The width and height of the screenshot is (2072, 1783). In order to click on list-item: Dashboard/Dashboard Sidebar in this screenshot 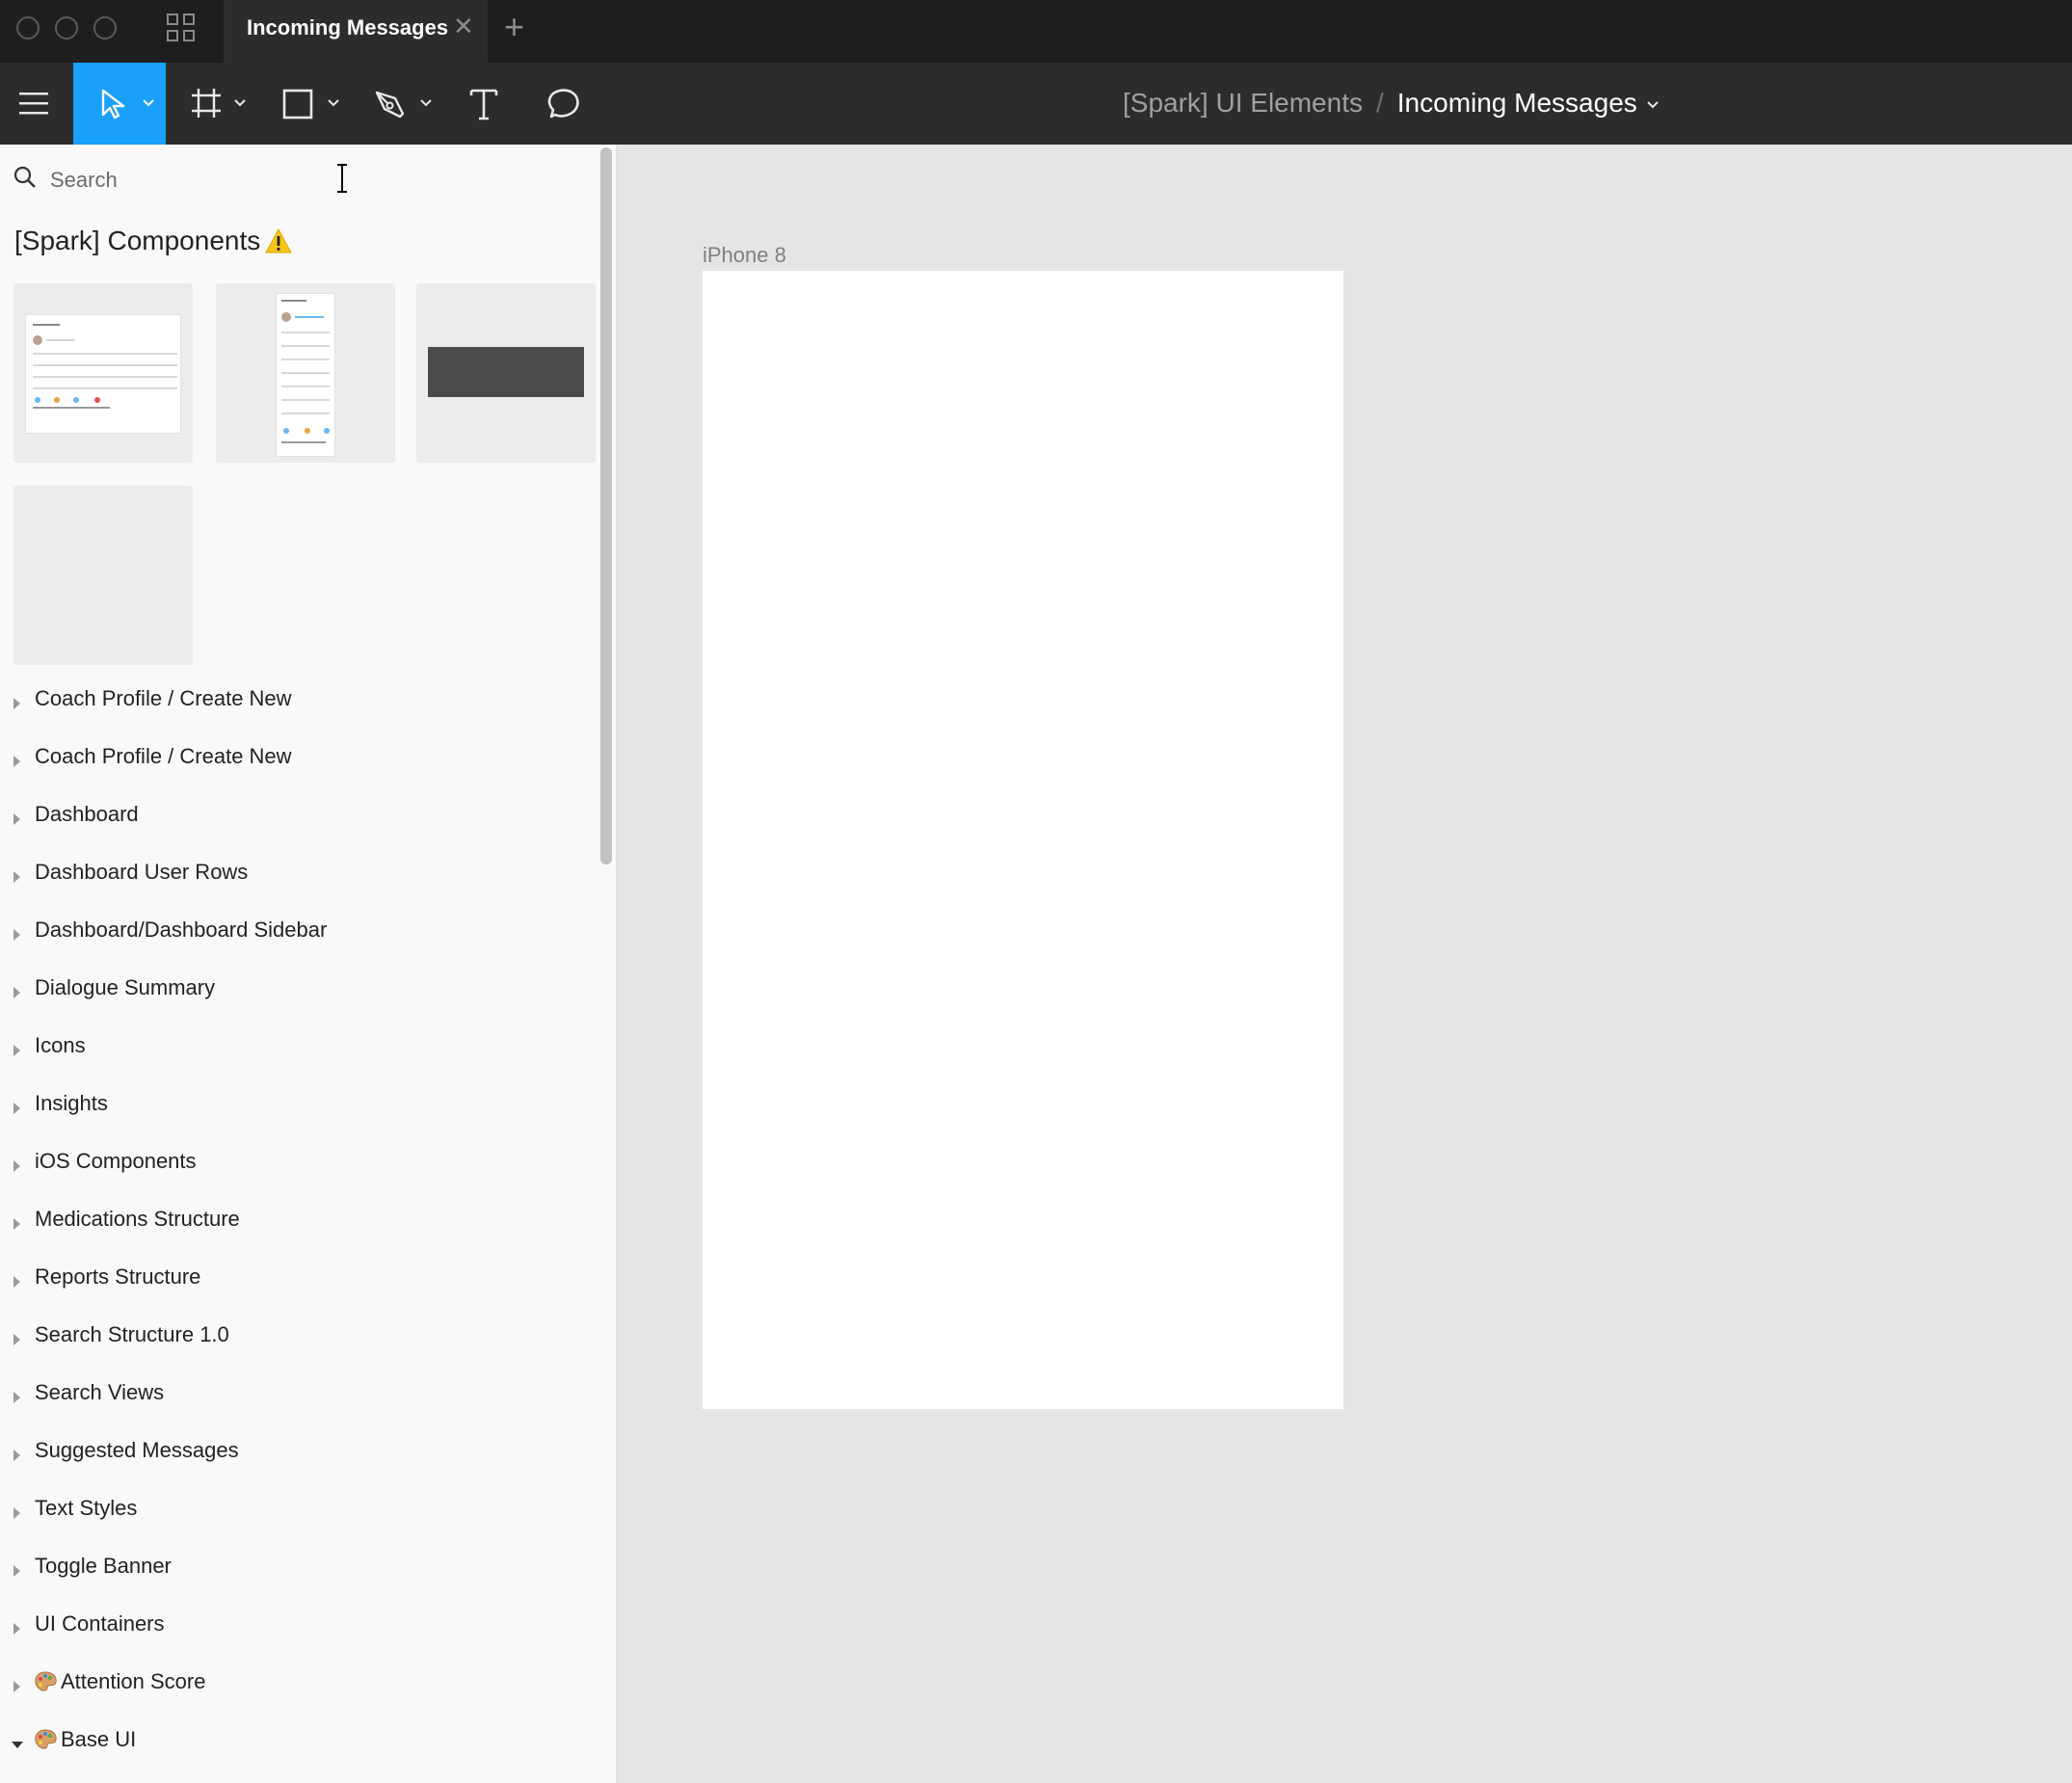, I will do `click(299, 944)`.